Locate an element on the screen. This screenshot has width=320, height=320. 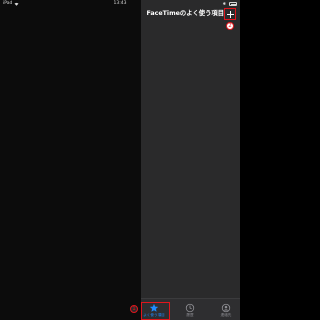
callout-2: 2 is located at coordinates (230, 26).